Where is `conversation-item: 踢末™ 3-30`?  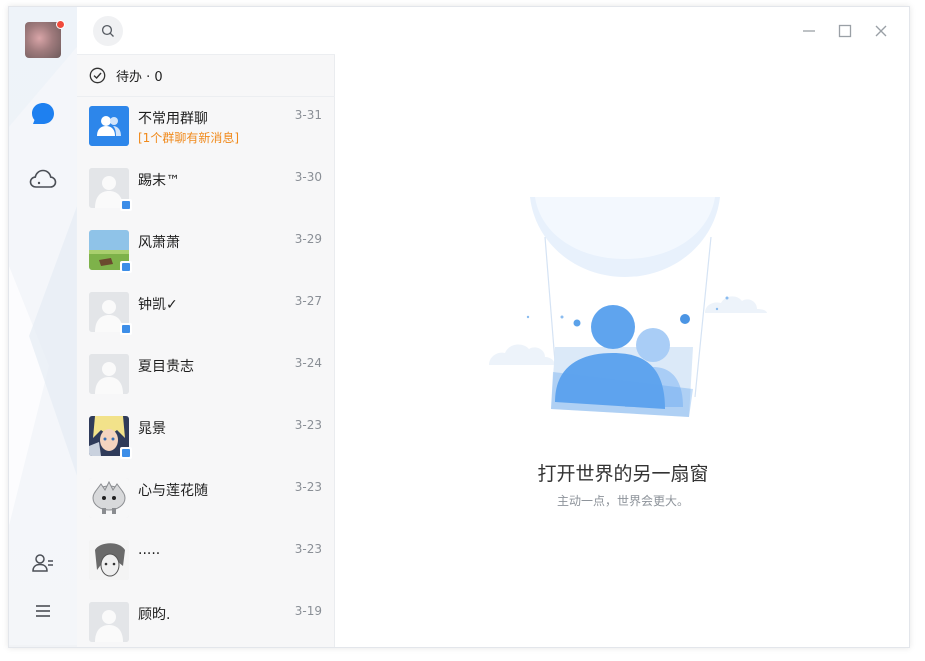 conversation-item: 踢末™ 3-30 is located at coordinates (206, 190).